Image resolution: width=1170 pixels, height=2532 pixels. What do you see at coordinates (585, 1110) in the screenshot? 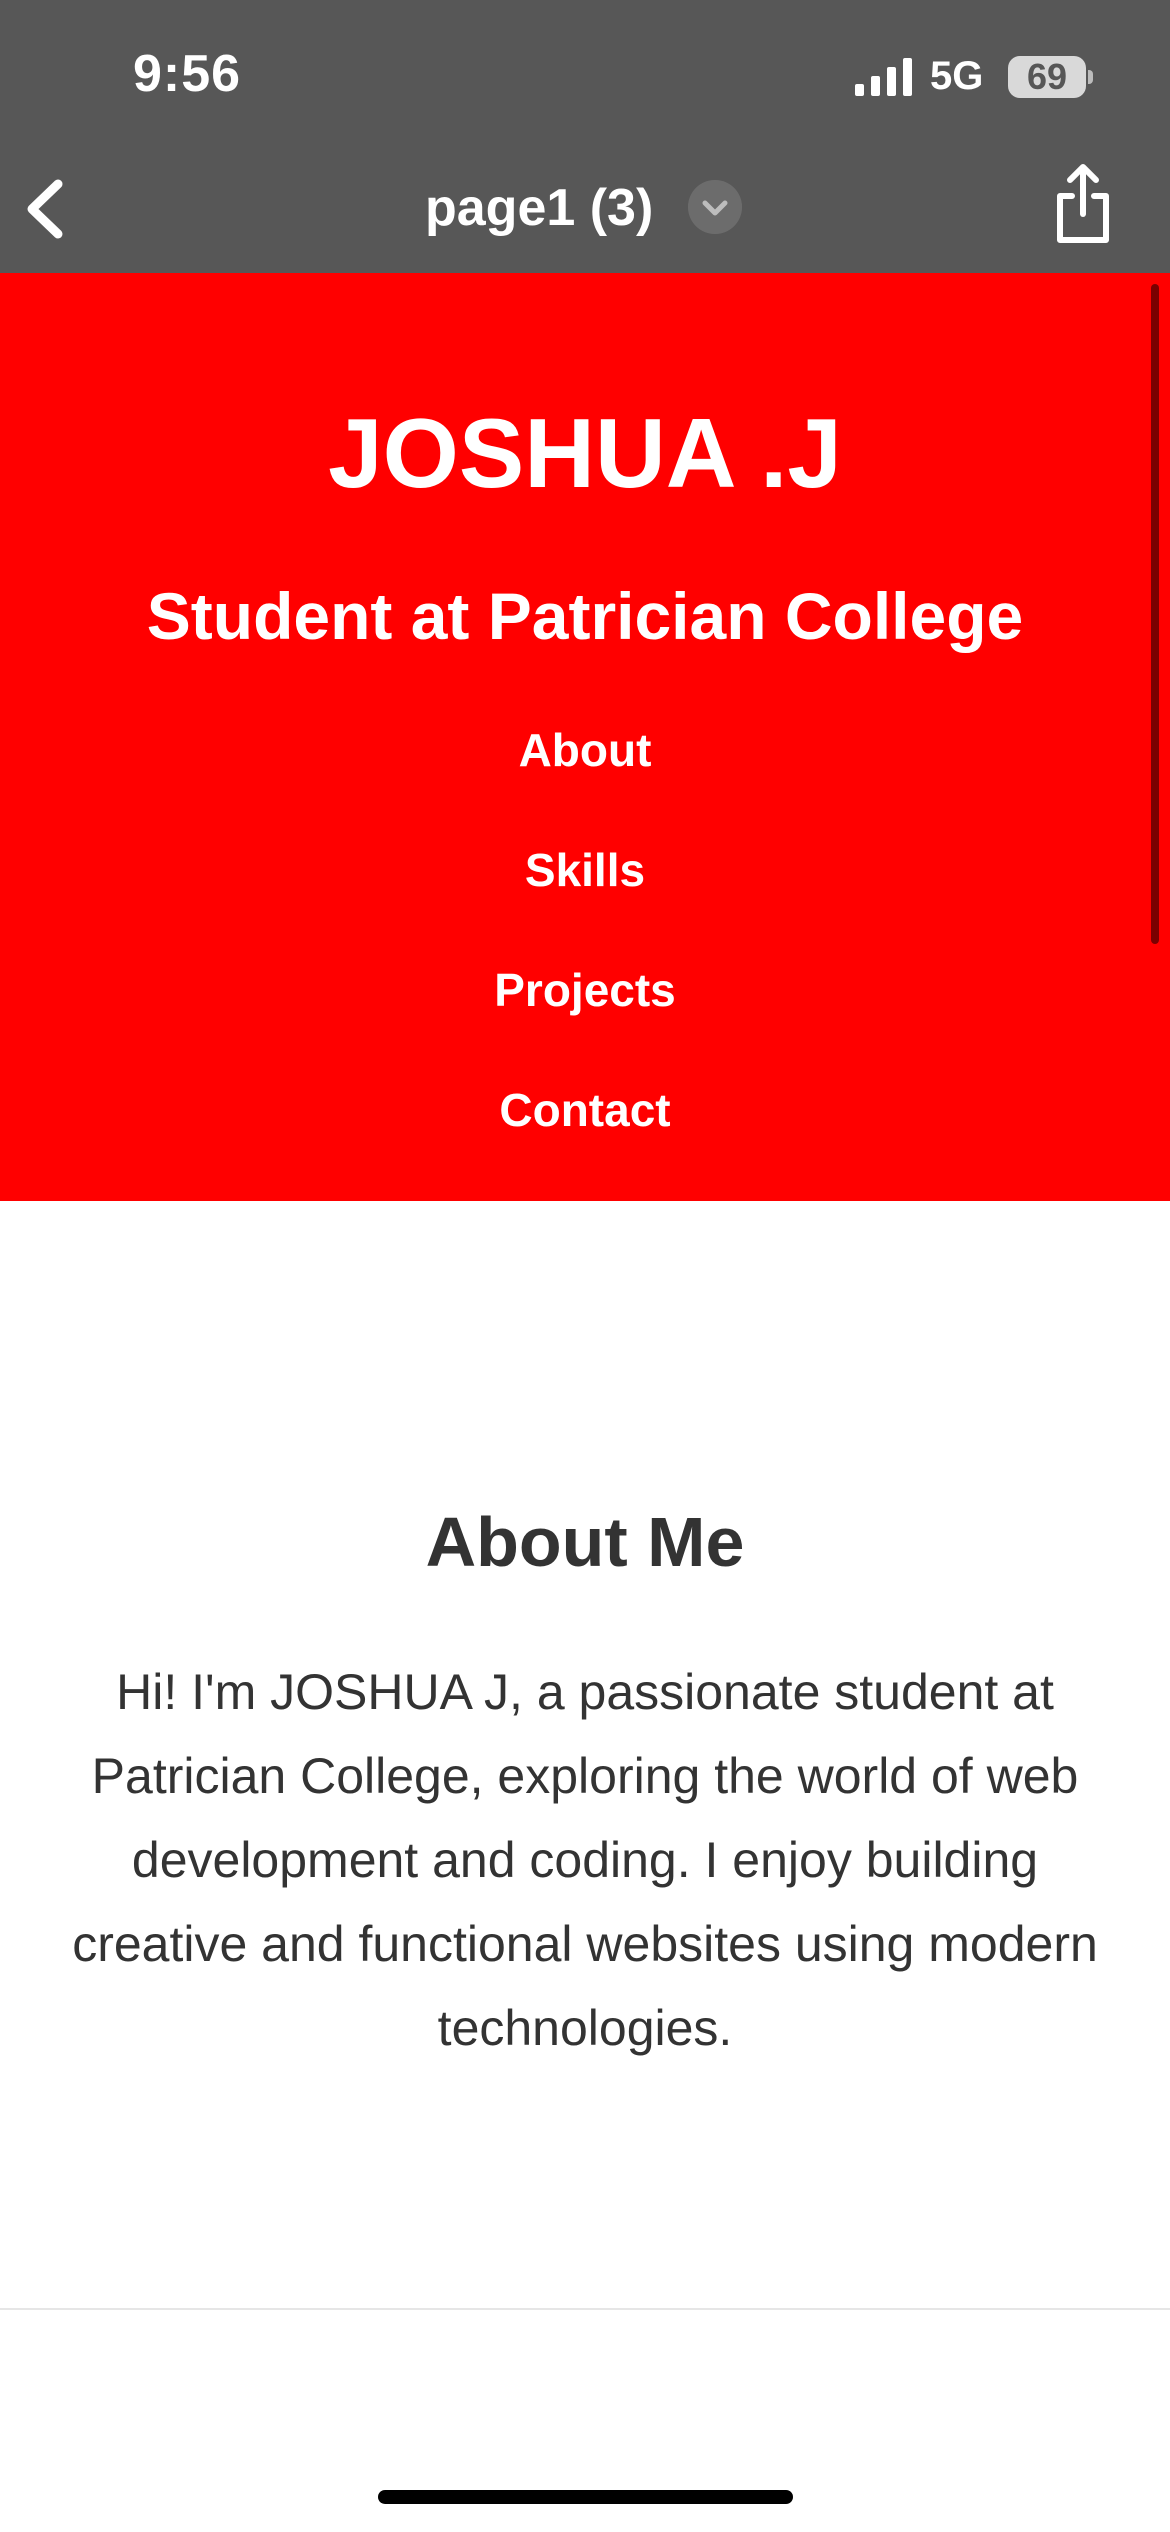
I see `nav-link-contact: Contact` at bounding box center [585, 1110].